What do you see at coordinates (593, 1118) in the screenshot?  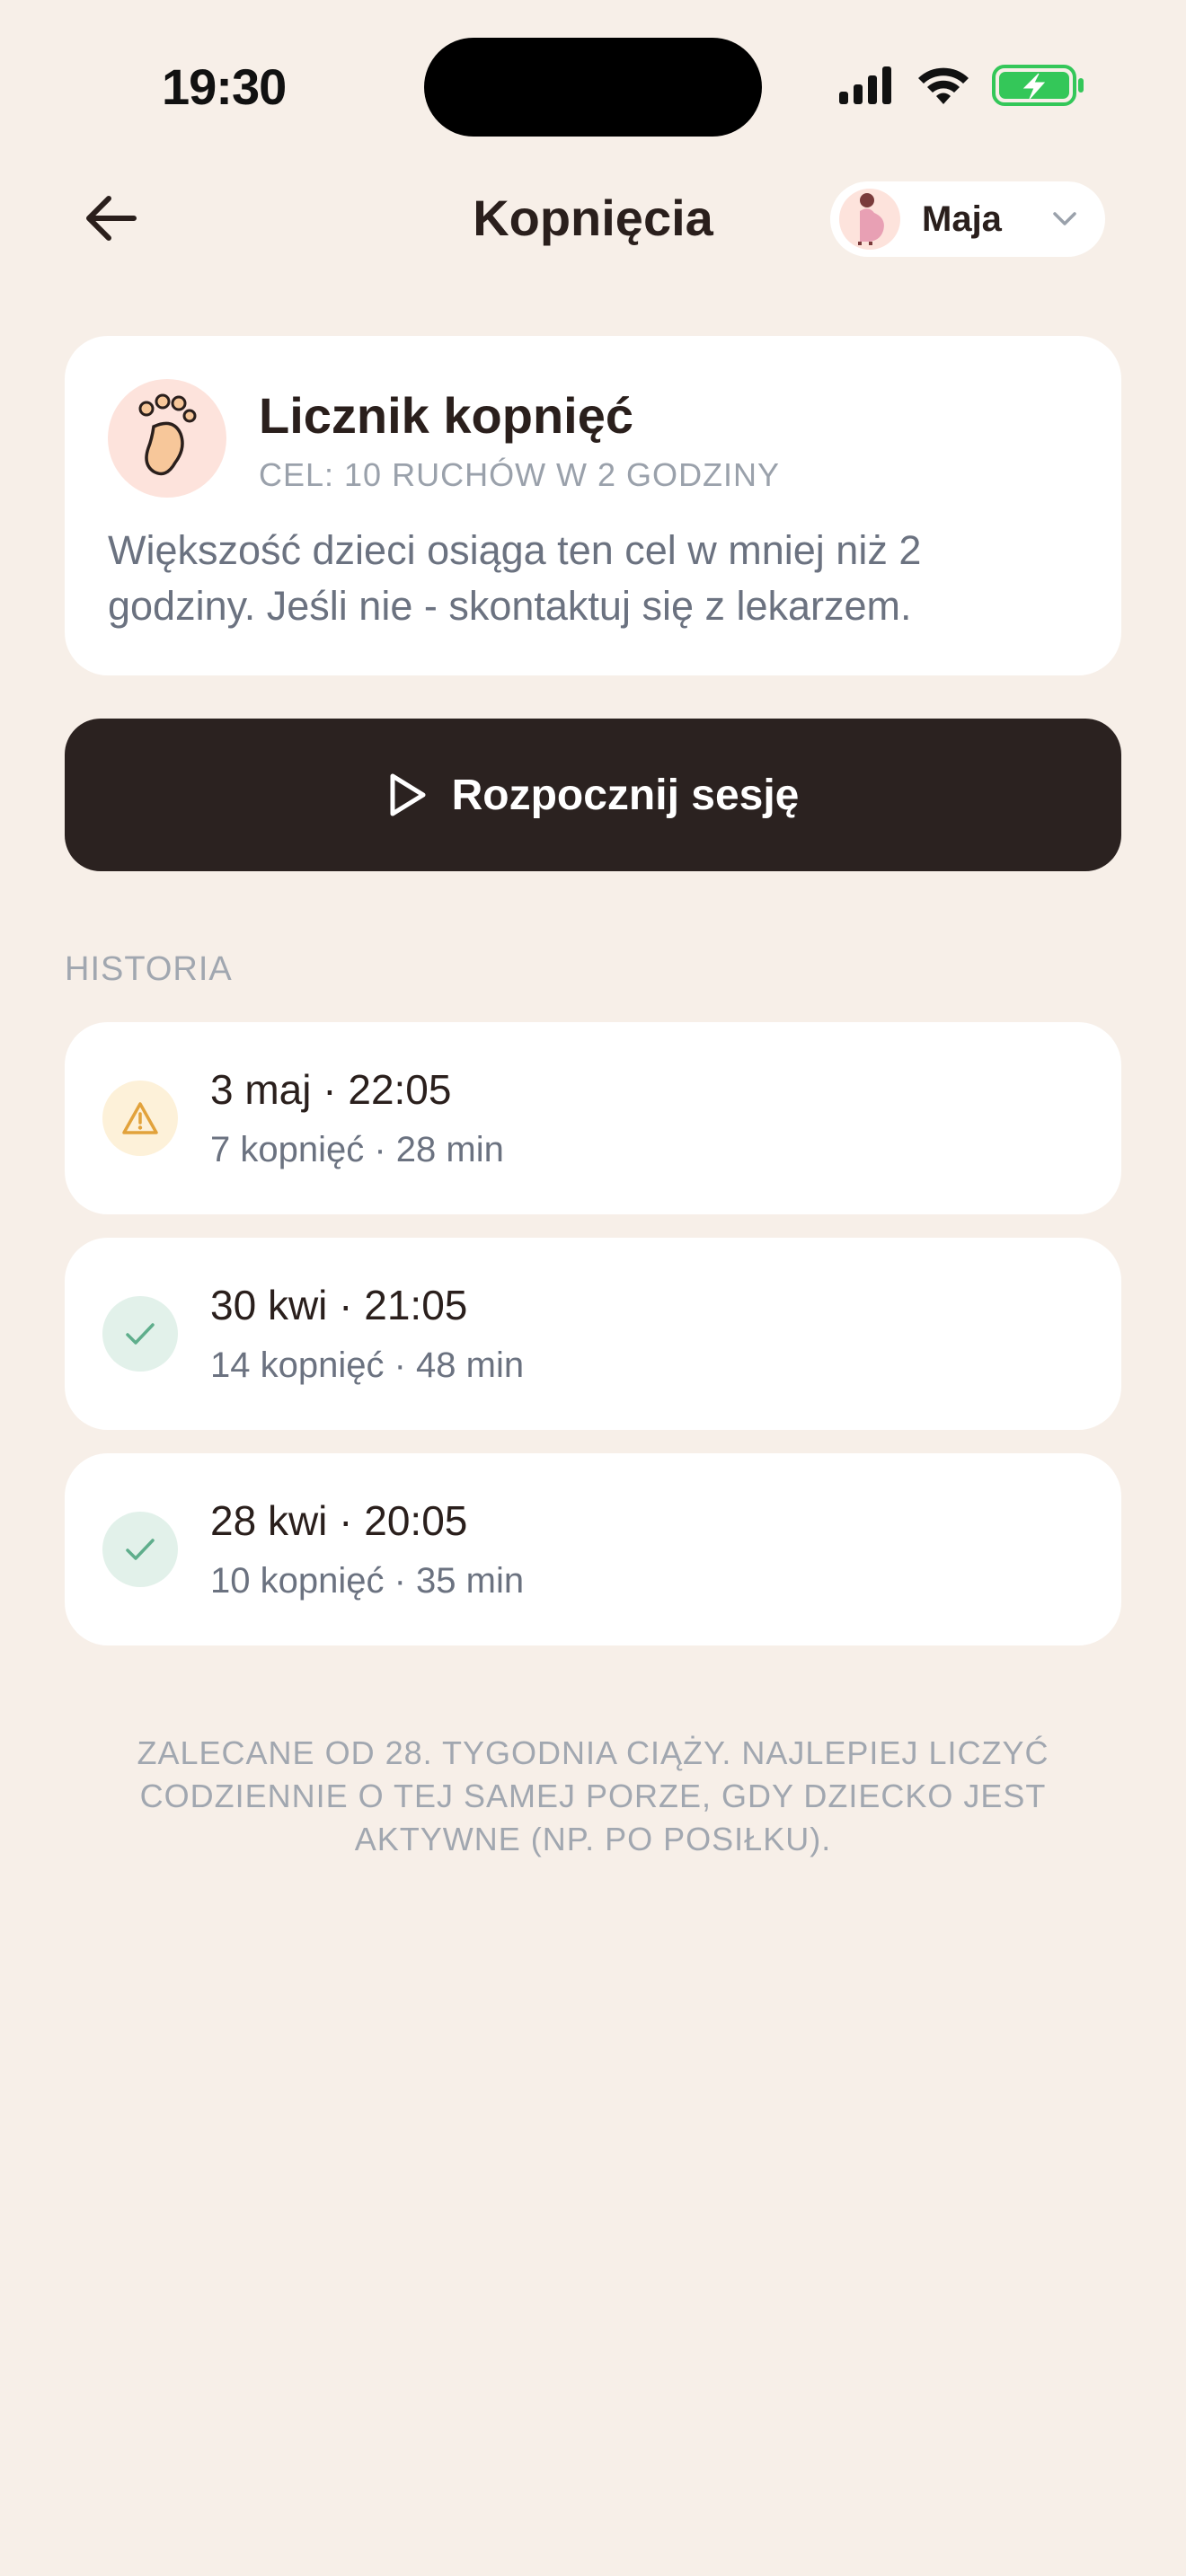 I see `history-item: 3 maj · 22:05 7 kopnięć · 28 min` at bounding box center [593, 1118].